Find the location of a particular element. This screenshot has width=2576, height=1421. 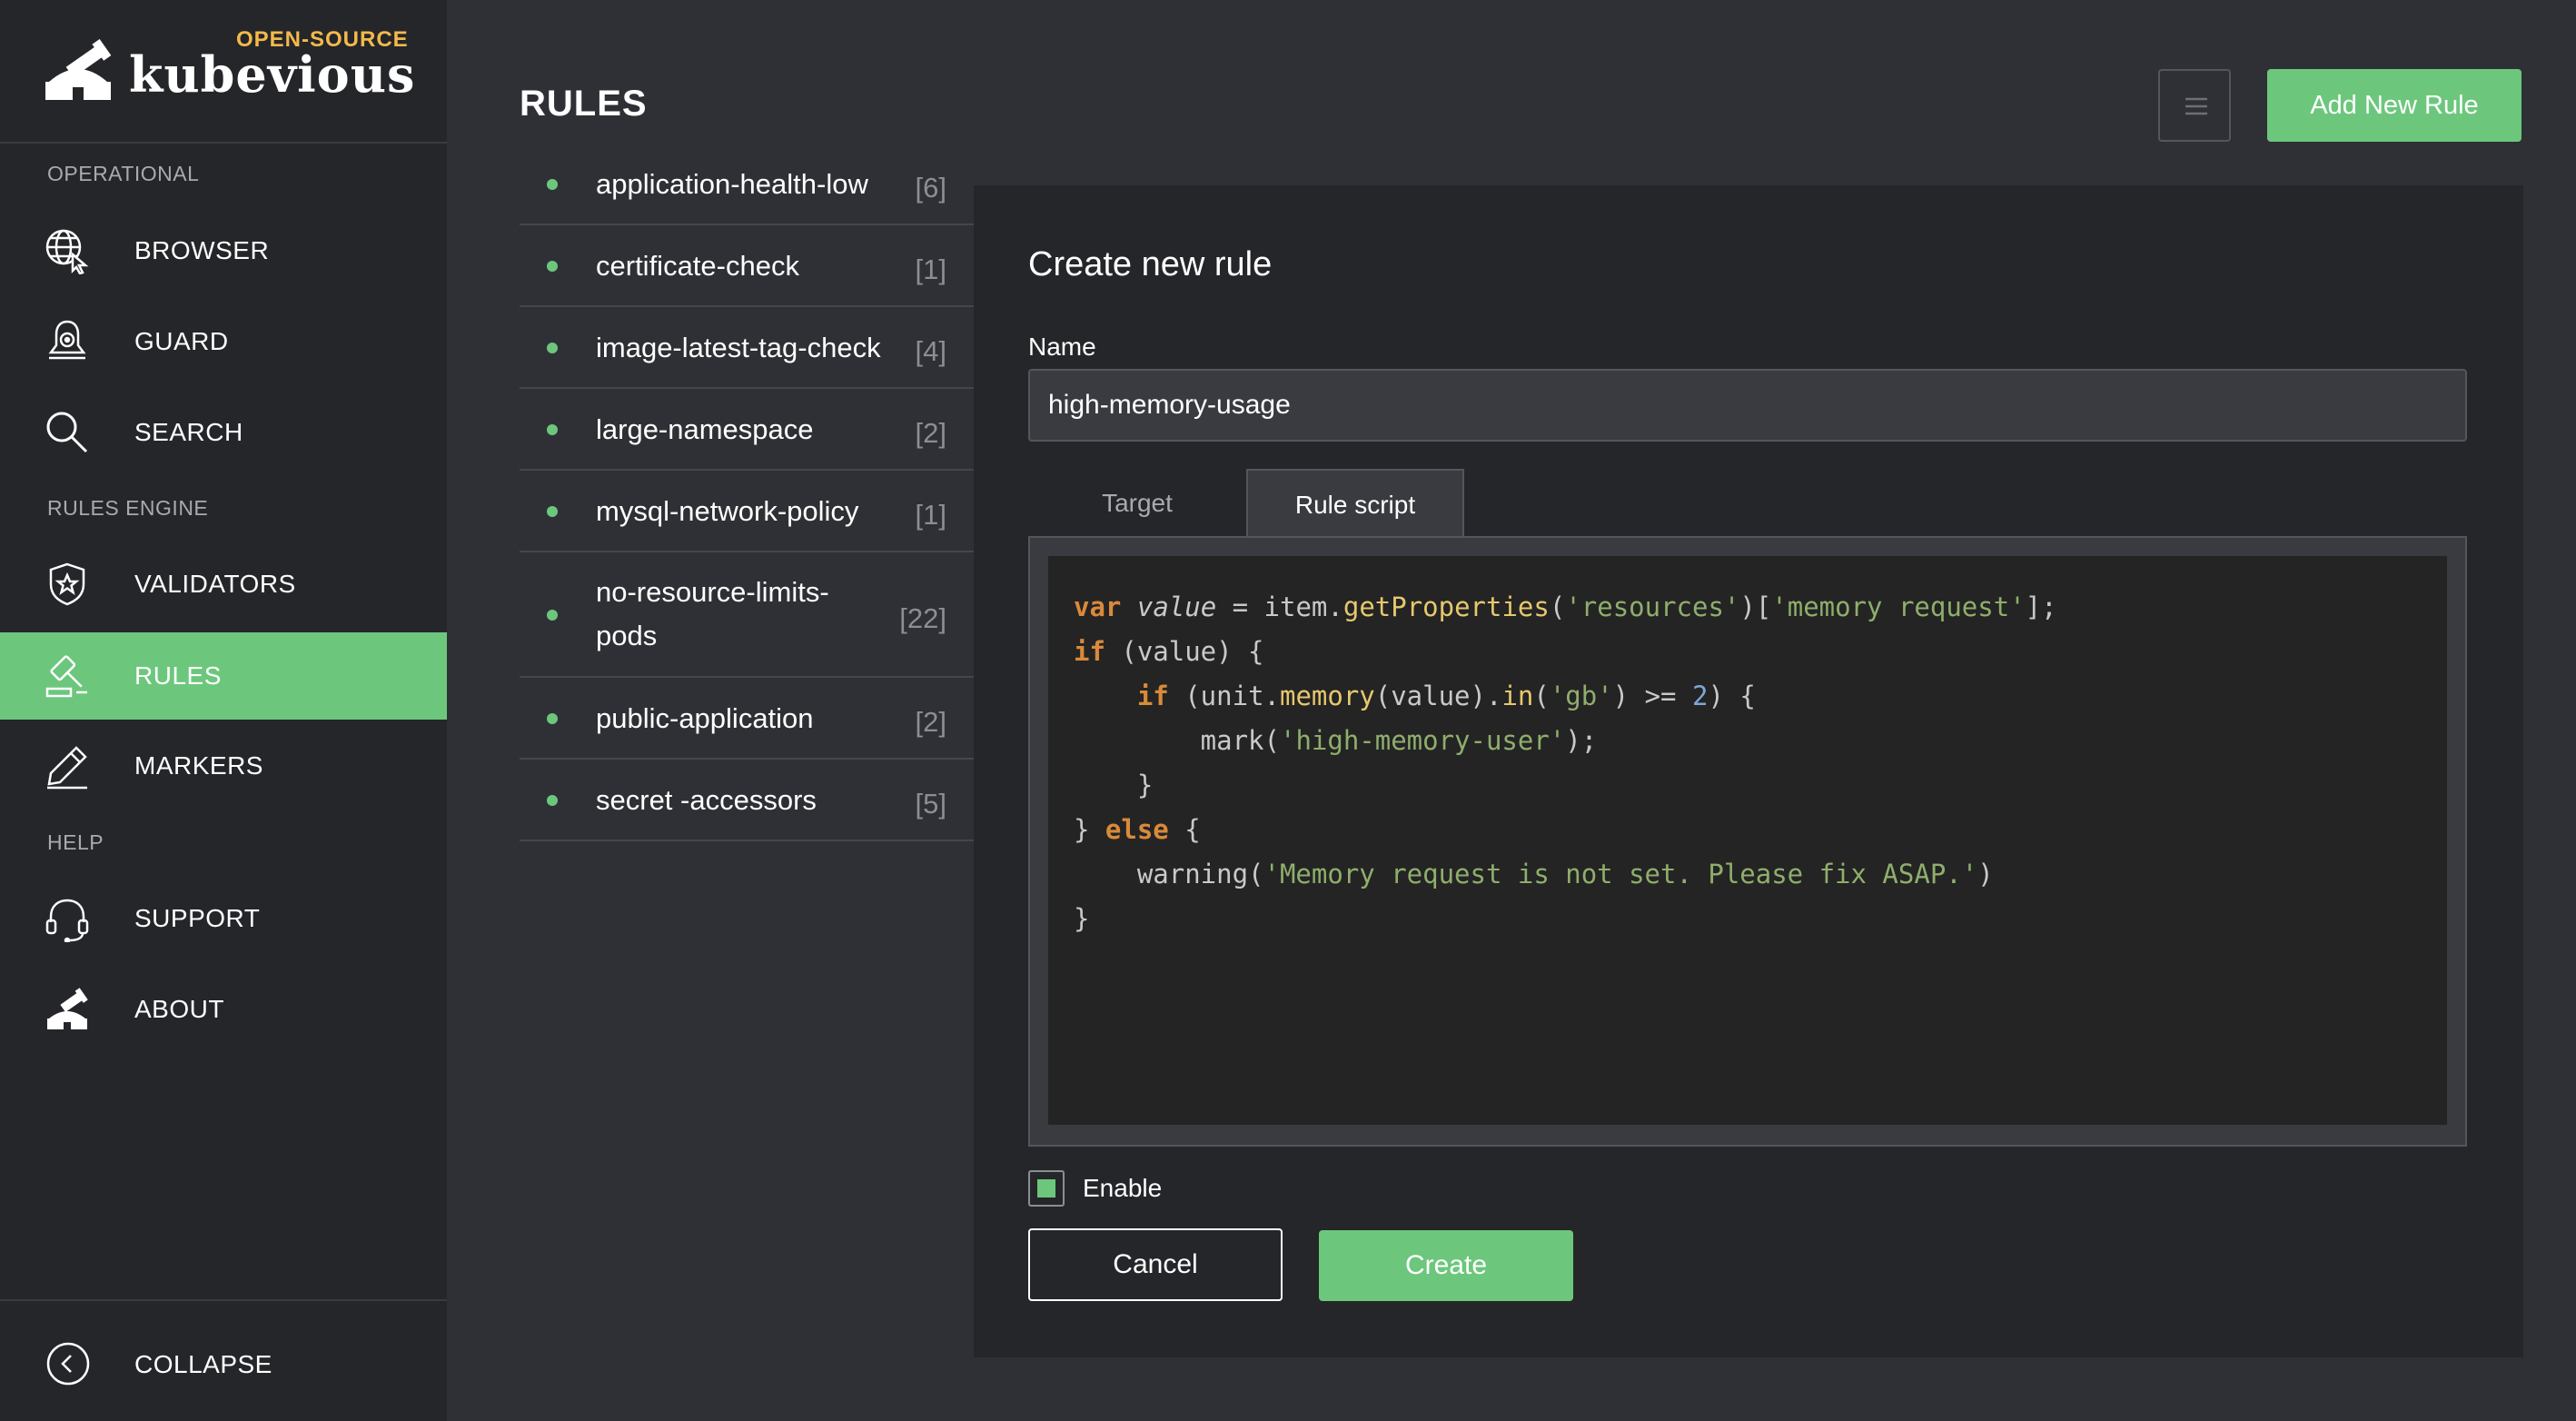

globe-cursor-icon is located at coordinates (67, 251).